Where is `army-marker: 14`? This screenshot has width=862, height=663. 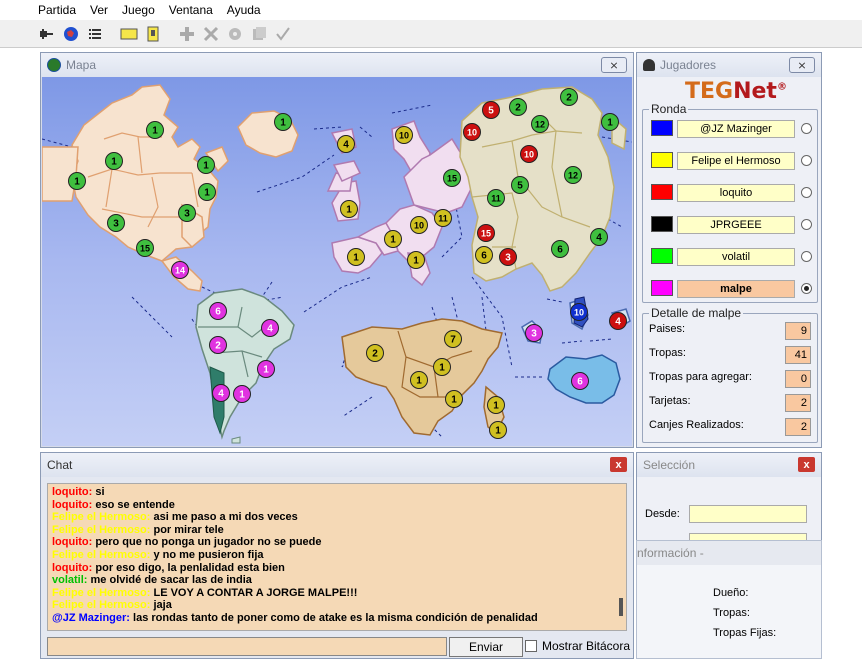 army-marker: 14 is located at coordinates (180, 270).